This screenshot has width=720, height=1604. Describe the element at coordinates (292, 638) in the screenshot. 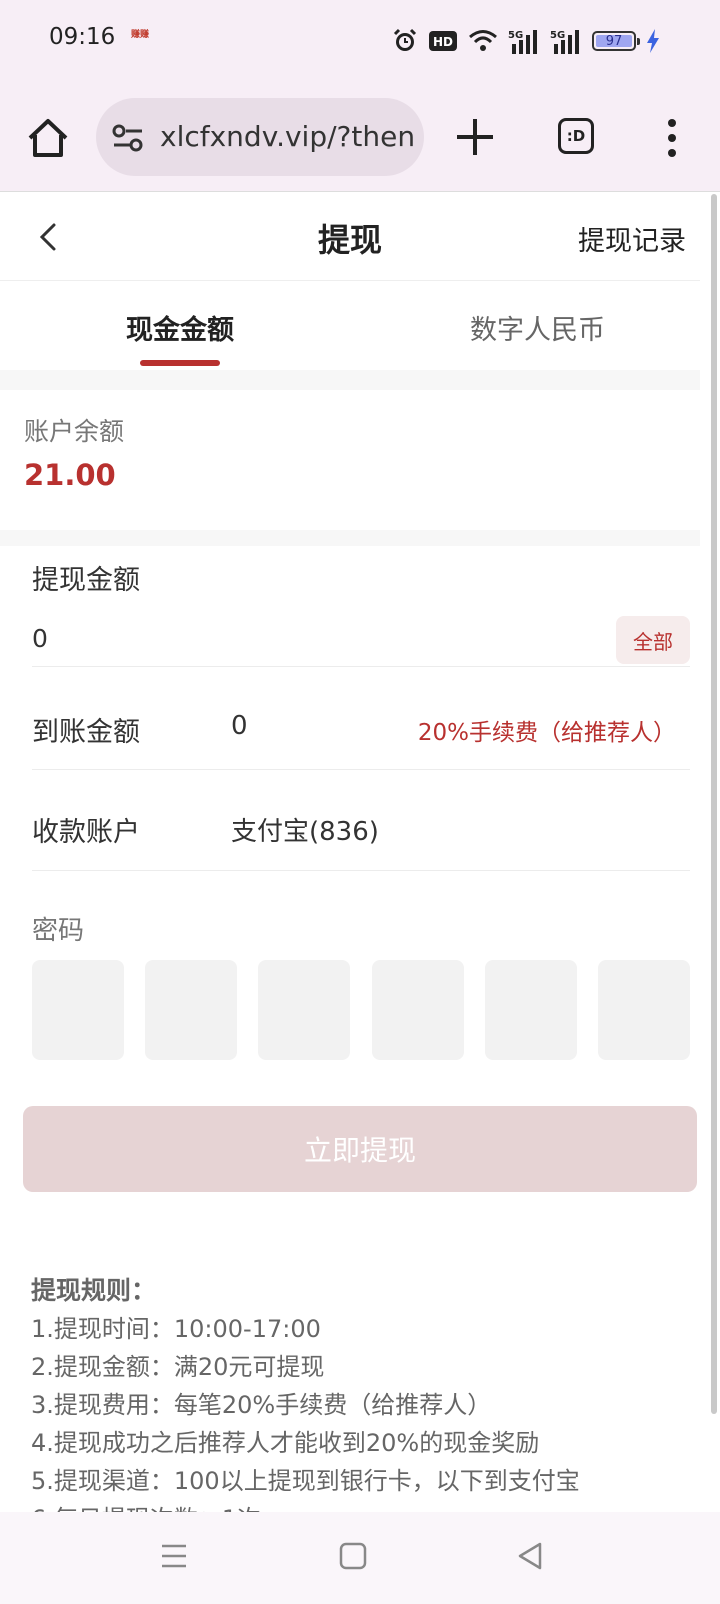

I see `amount-input` at that location.